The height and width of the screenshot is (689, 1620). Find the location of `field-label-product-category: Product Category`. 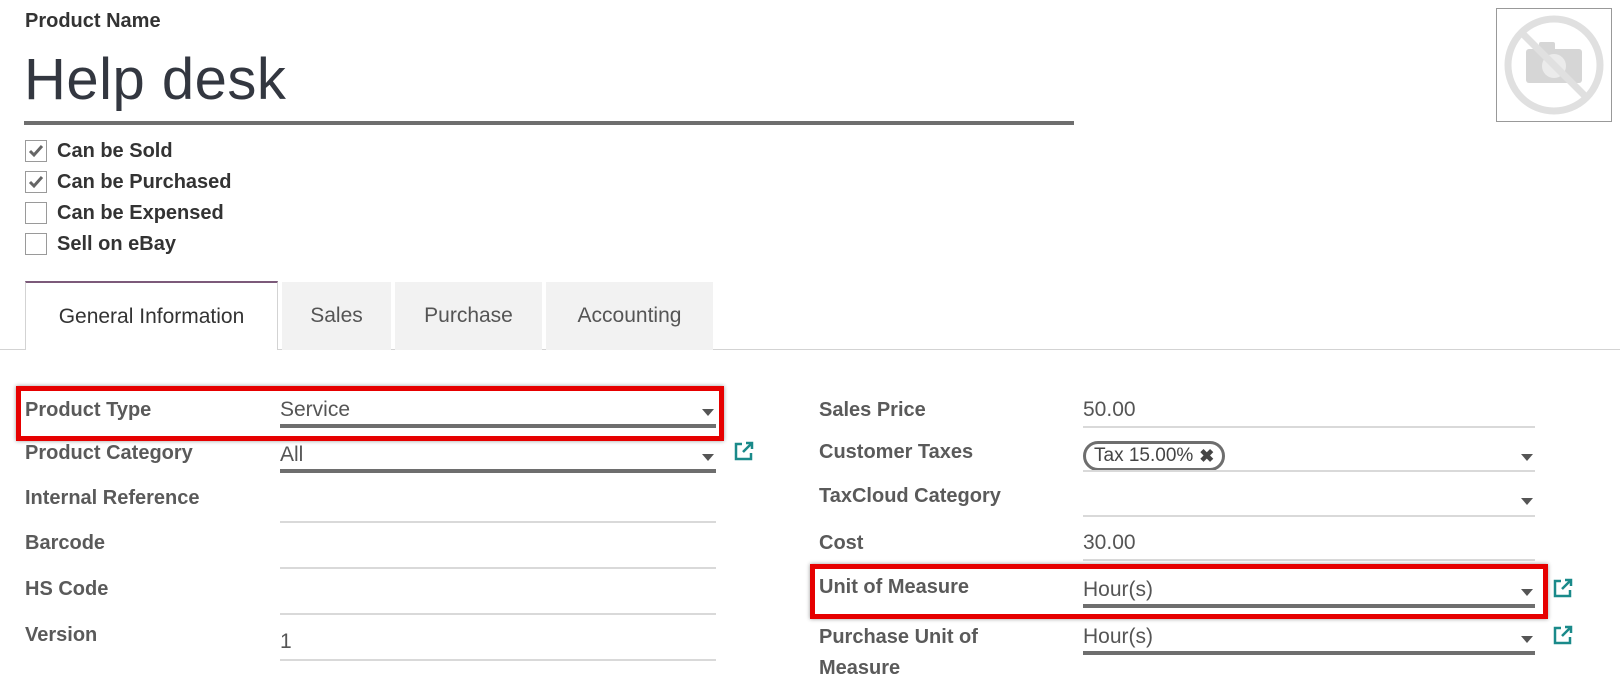

field-label-product-category: Product Category is located at coordinates (109, 453).